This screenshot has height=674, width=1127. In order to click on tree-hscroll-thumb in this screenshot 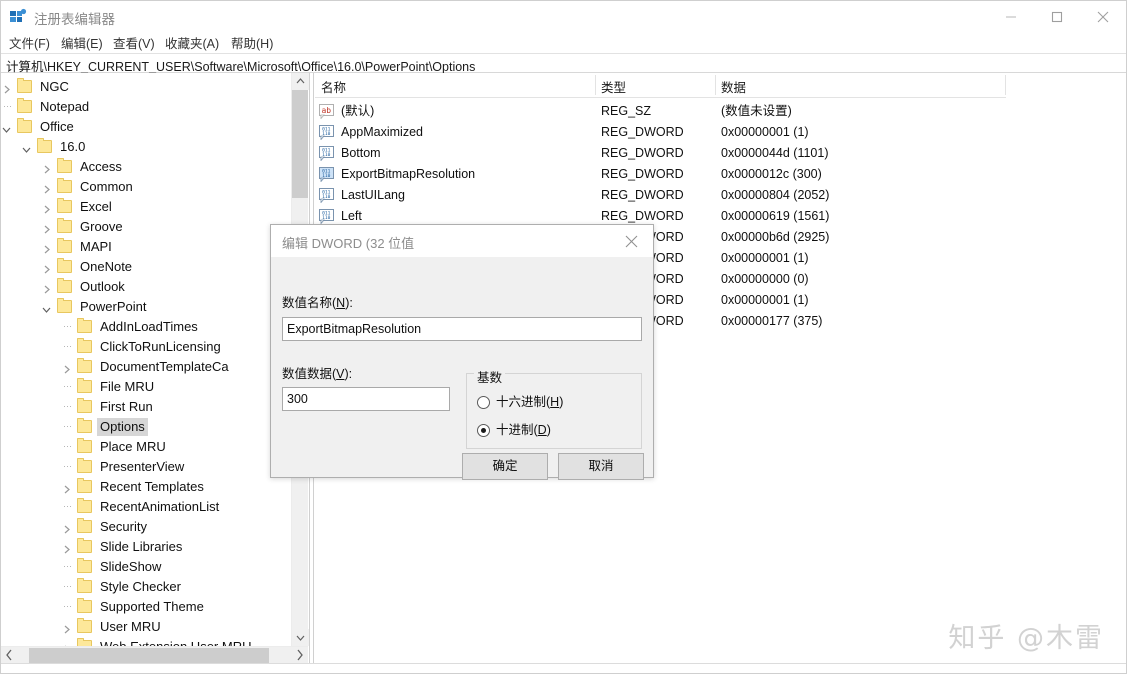, I will do `click(149, 655)`.